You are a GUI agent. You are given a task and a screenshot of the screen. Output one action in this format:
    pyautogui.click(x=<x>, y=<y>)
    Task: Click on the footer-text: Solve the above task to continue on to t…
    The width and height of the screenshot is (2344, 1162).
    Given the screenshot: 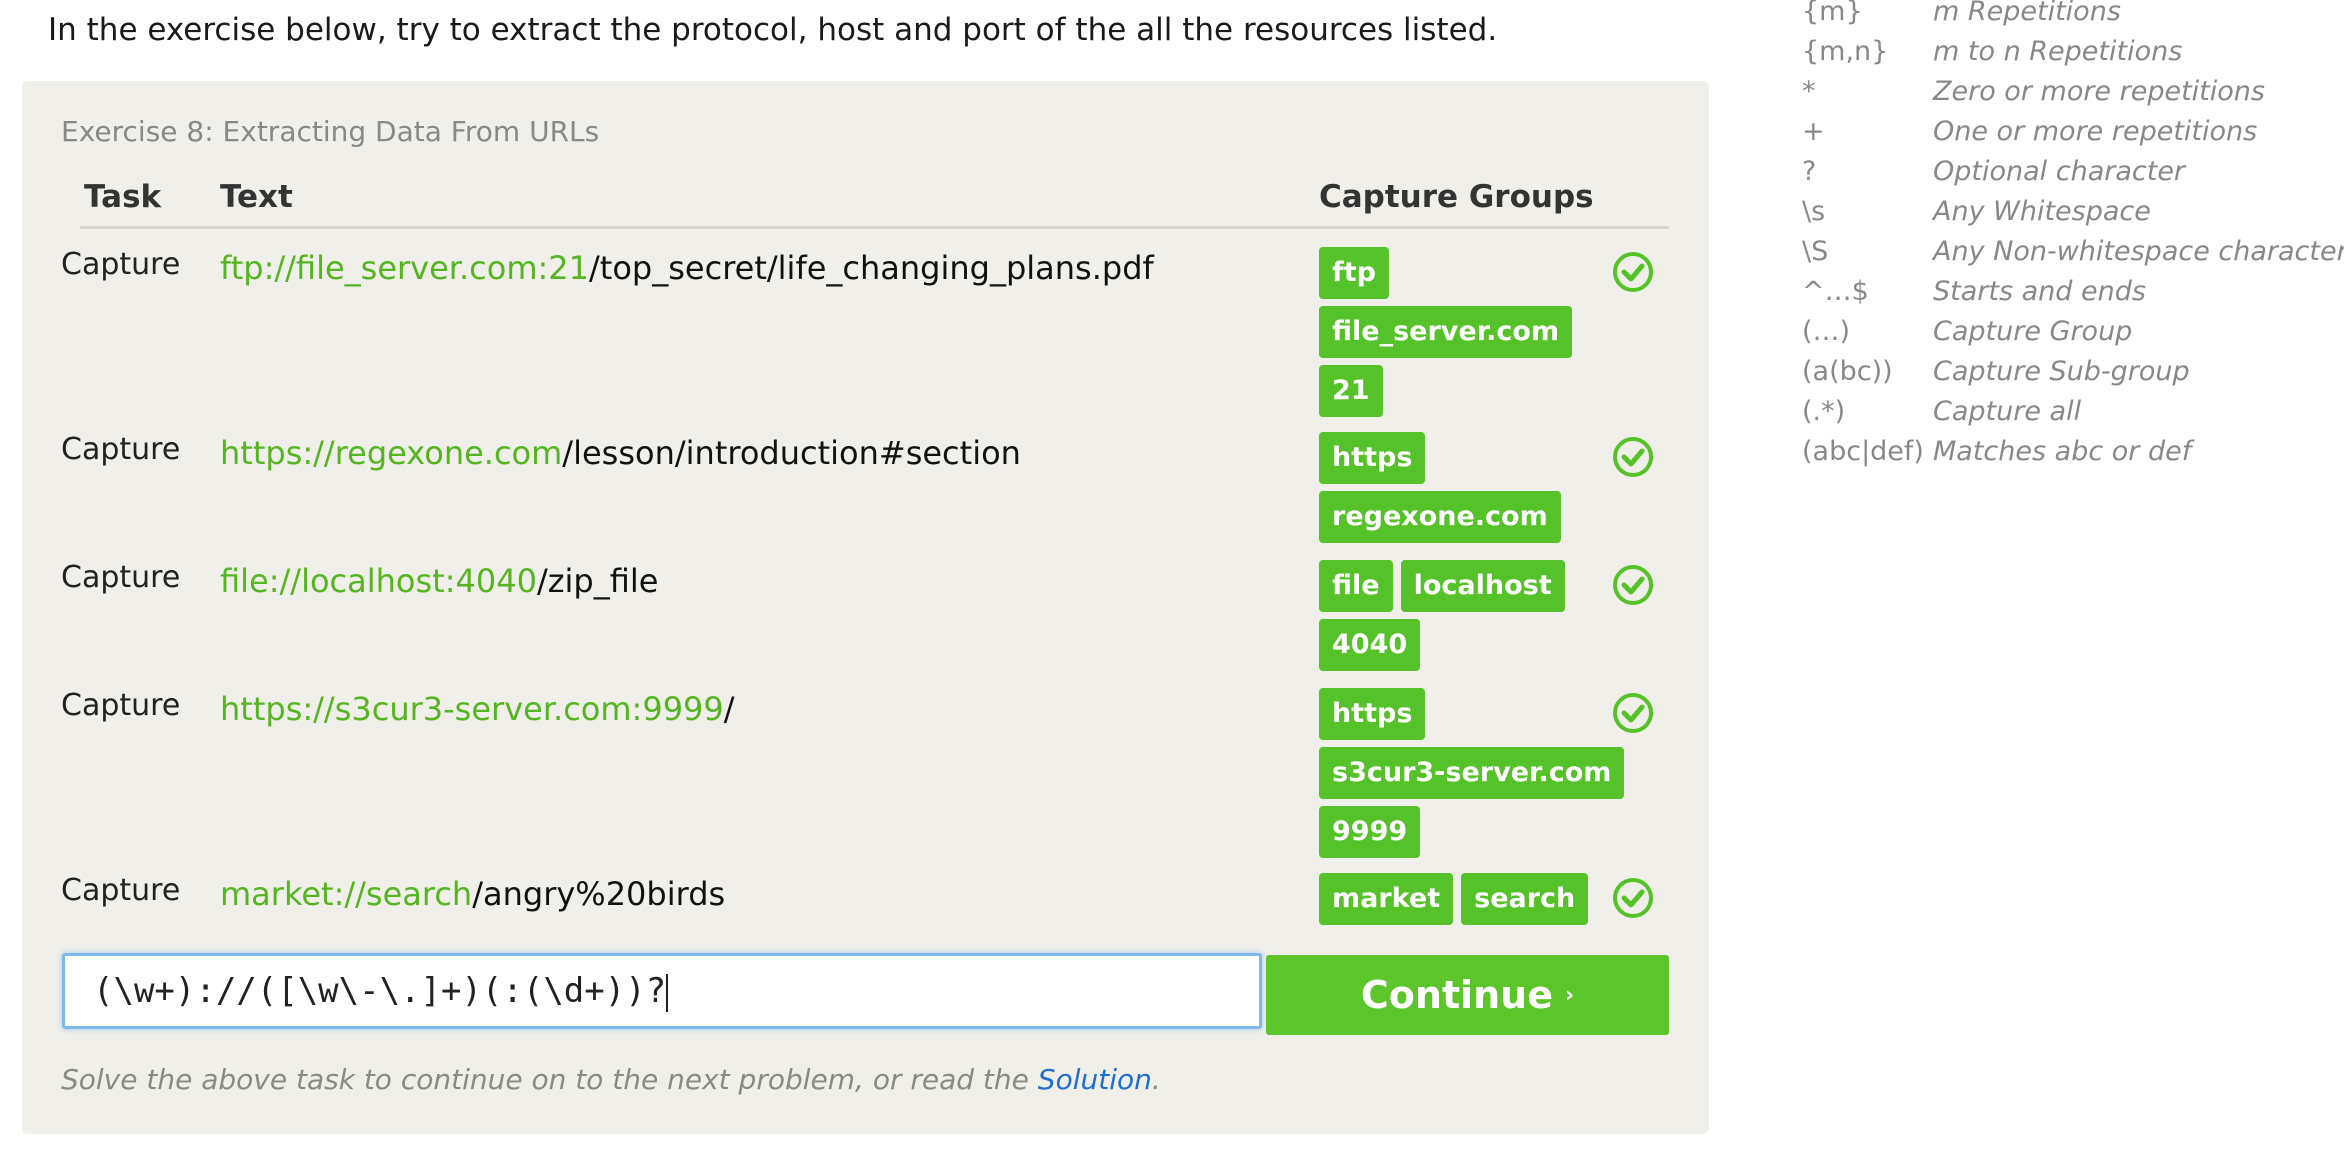 What is the action you would take?
    pyautogui.click(x=549, y=1079)
    